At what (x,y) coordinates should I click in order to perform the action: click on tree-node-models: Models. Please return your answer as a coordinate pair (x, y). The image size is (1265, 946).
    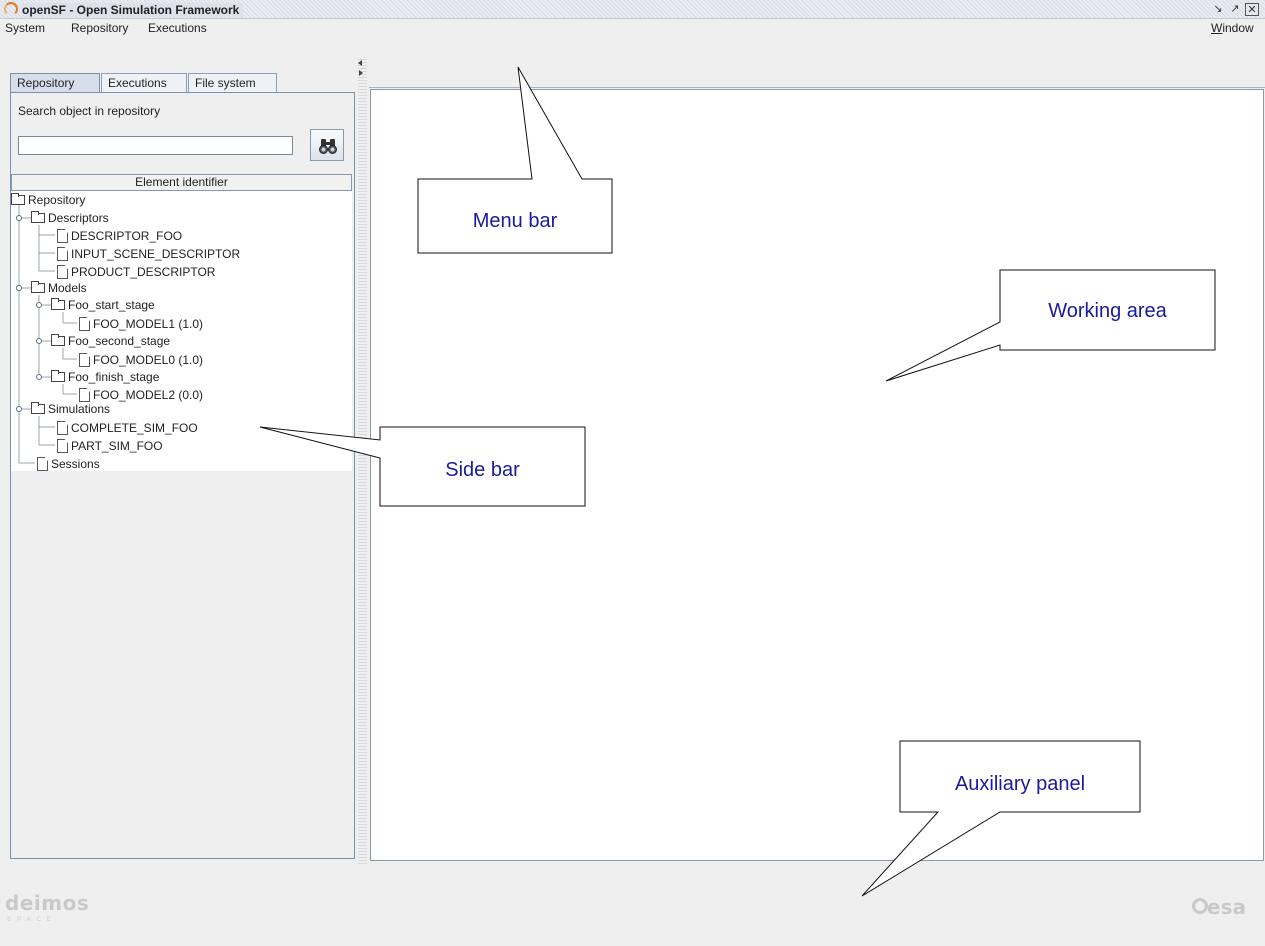
    Looking at the image, I should click on (59, 288).